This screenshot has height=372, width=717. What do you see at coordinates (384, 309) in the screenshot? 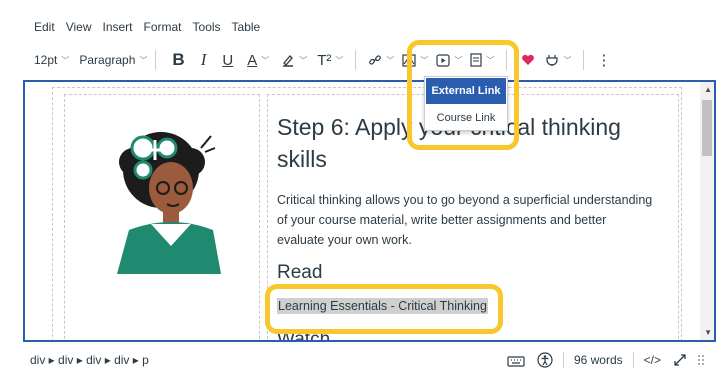
I see `highlight-box-selected-text` at bounding box center [384, 309].